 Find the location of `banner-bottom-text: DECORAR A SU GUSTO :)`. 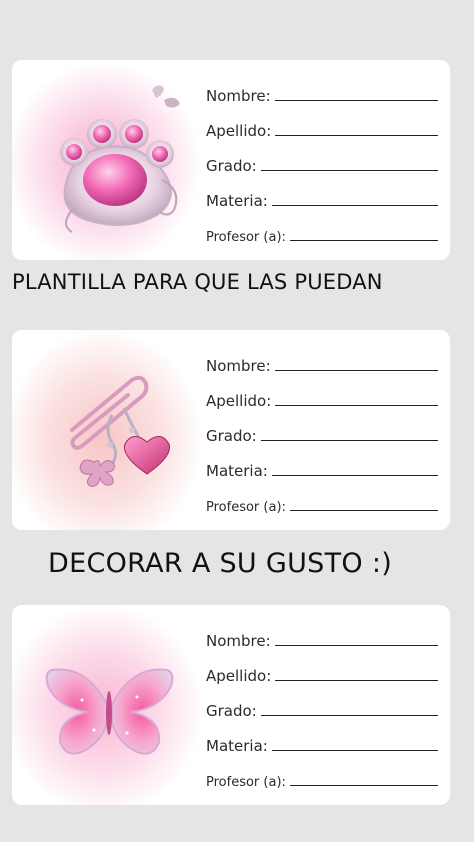

banner-bottom-text: DECORAR A SU GUSTO :) is located at coordinates (220, 563).